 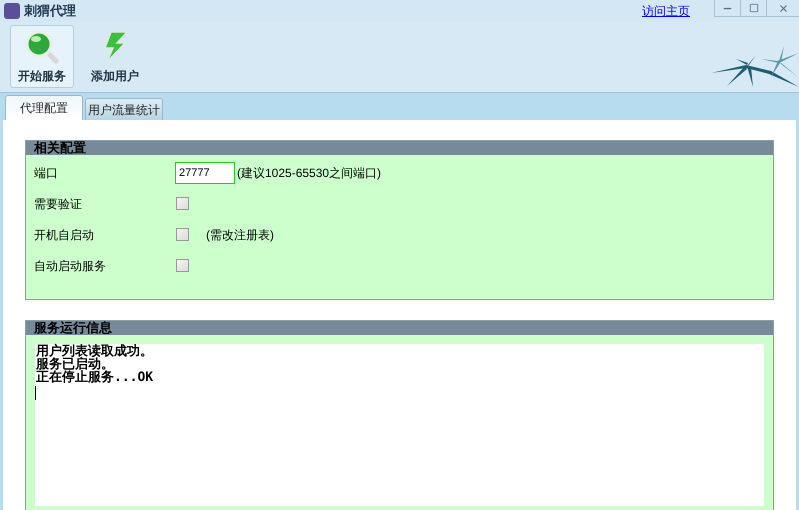 What do you see at coordinates (240, 235) in the screenshot?
I see `hint-text: (需改注册表)` at bounding box center [240, 235].